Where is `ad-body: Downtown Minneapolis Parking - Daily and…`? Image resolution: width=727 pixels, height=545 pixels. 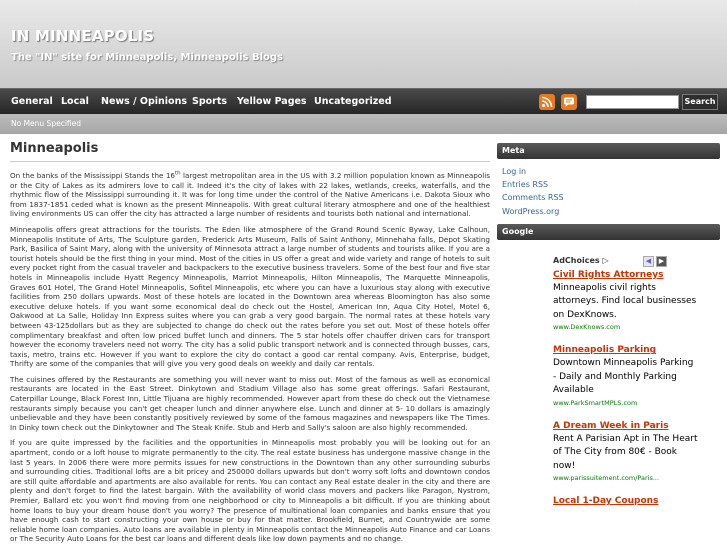
ad-body: Downtown Minneapolis Parking - Daily and… is located at coordinates (623, 377).